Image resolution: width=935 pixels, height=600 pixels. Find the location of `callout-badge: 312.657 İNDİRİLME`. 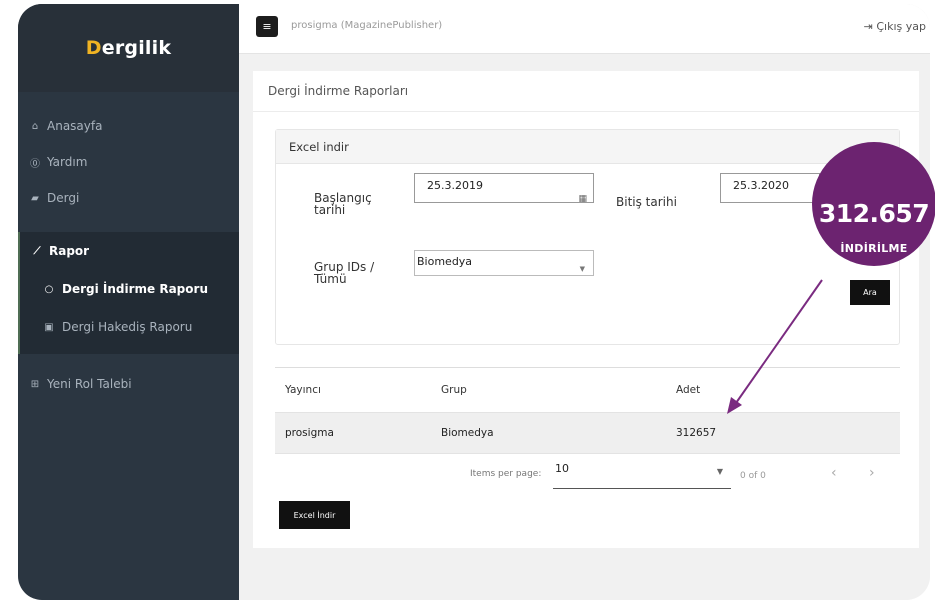

callout-badge: 312.657 İNDİRİLME is located at coordinates (873, 204).